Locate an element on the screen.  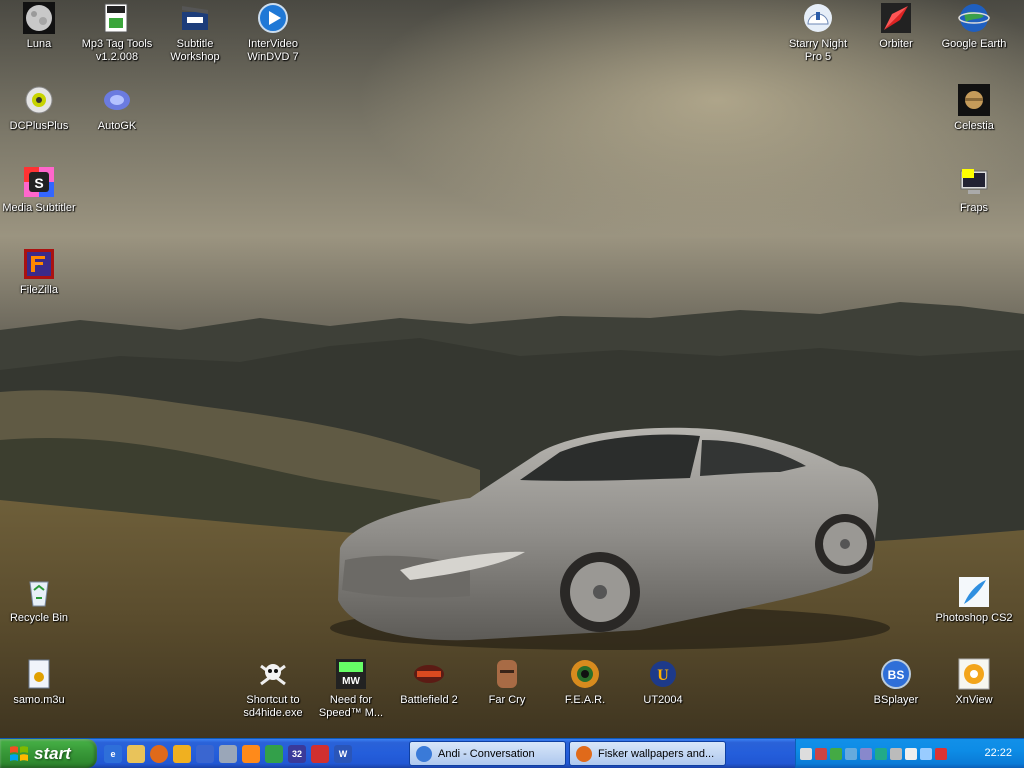
desktop-icon-luna: Luna is located at coordinates (39, 26).